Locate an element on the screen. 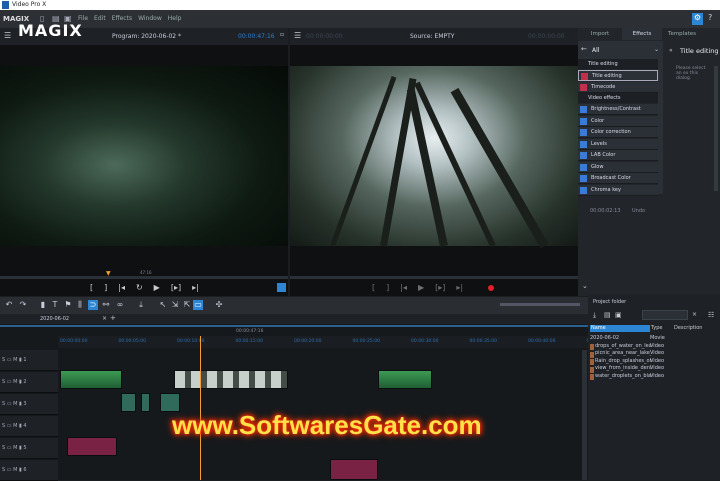 The image size is (720, 481). menu-window: Window is located at coordinates (150, 18).